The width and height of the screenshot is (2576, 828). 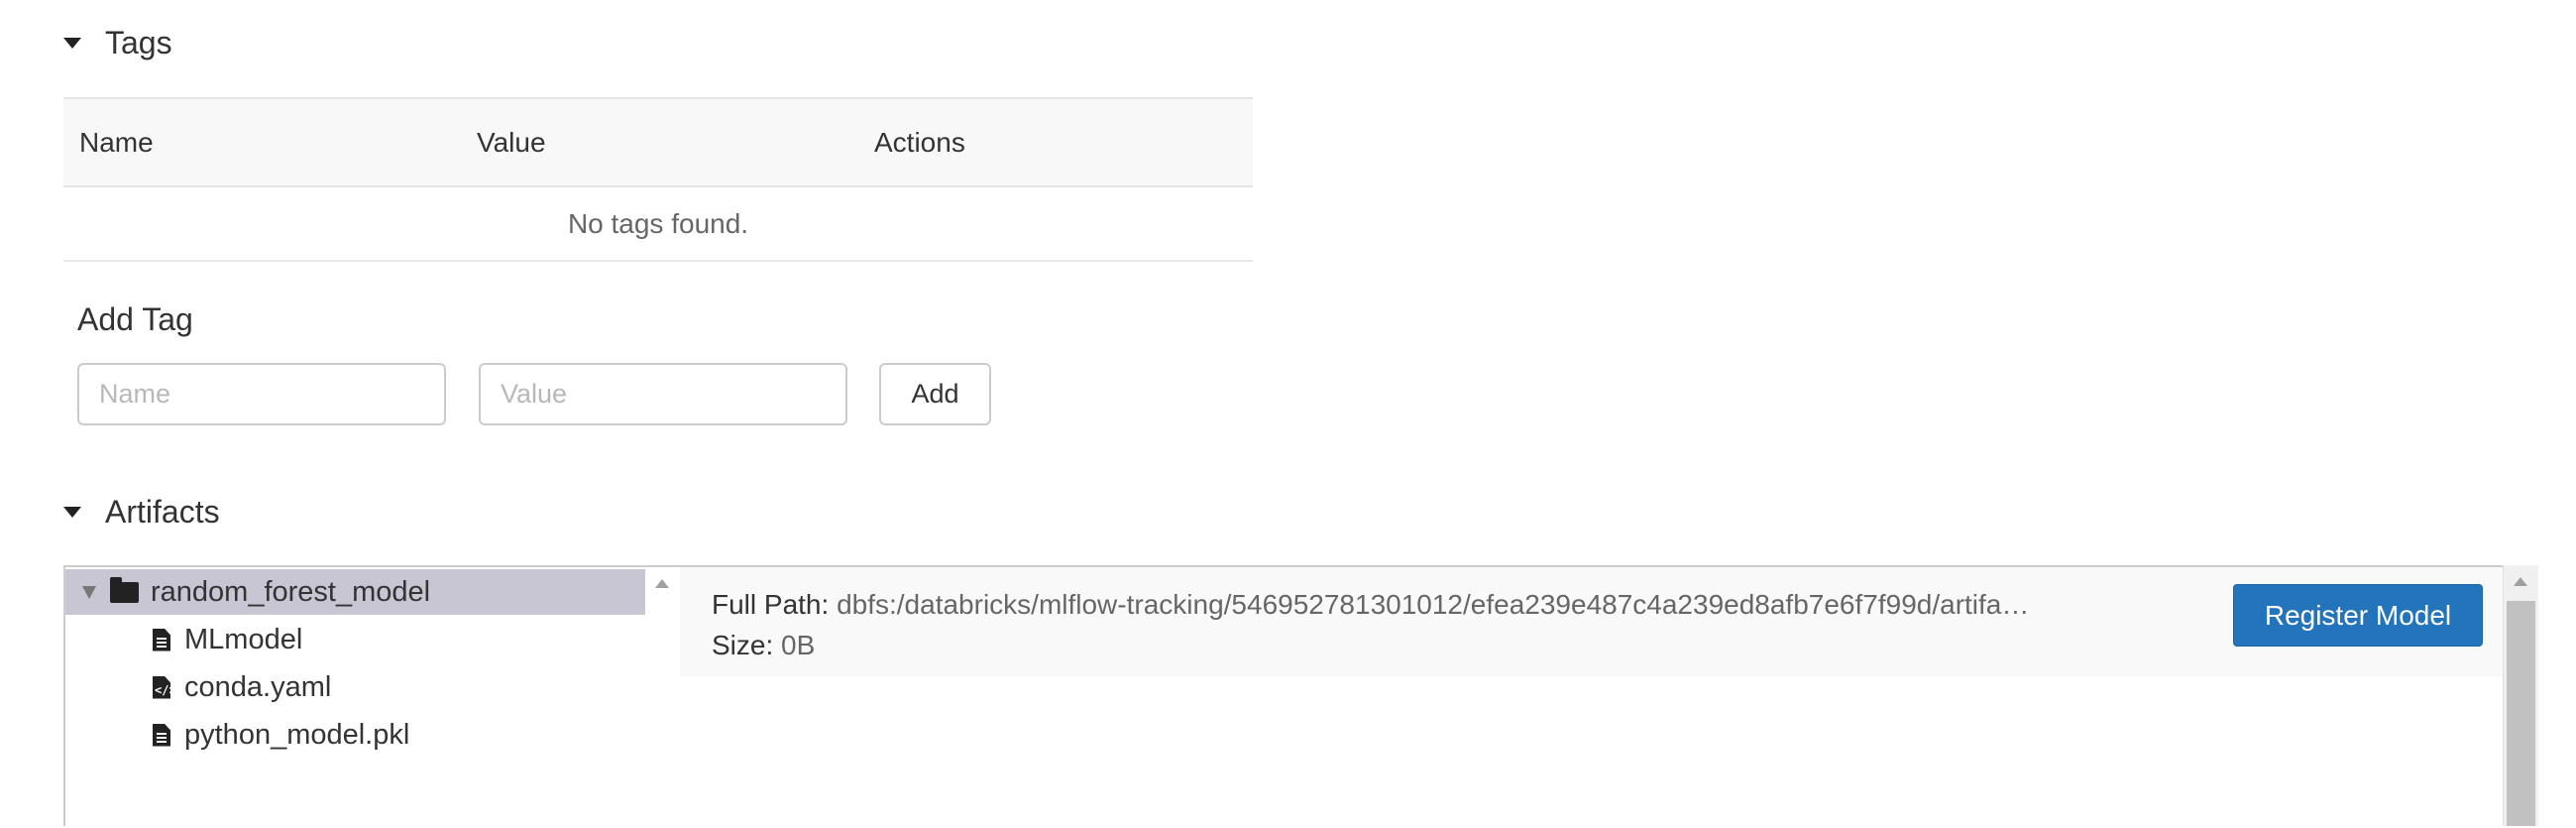 I want to click on tree-file-label: MLmodel, so click(x=243, y=639).